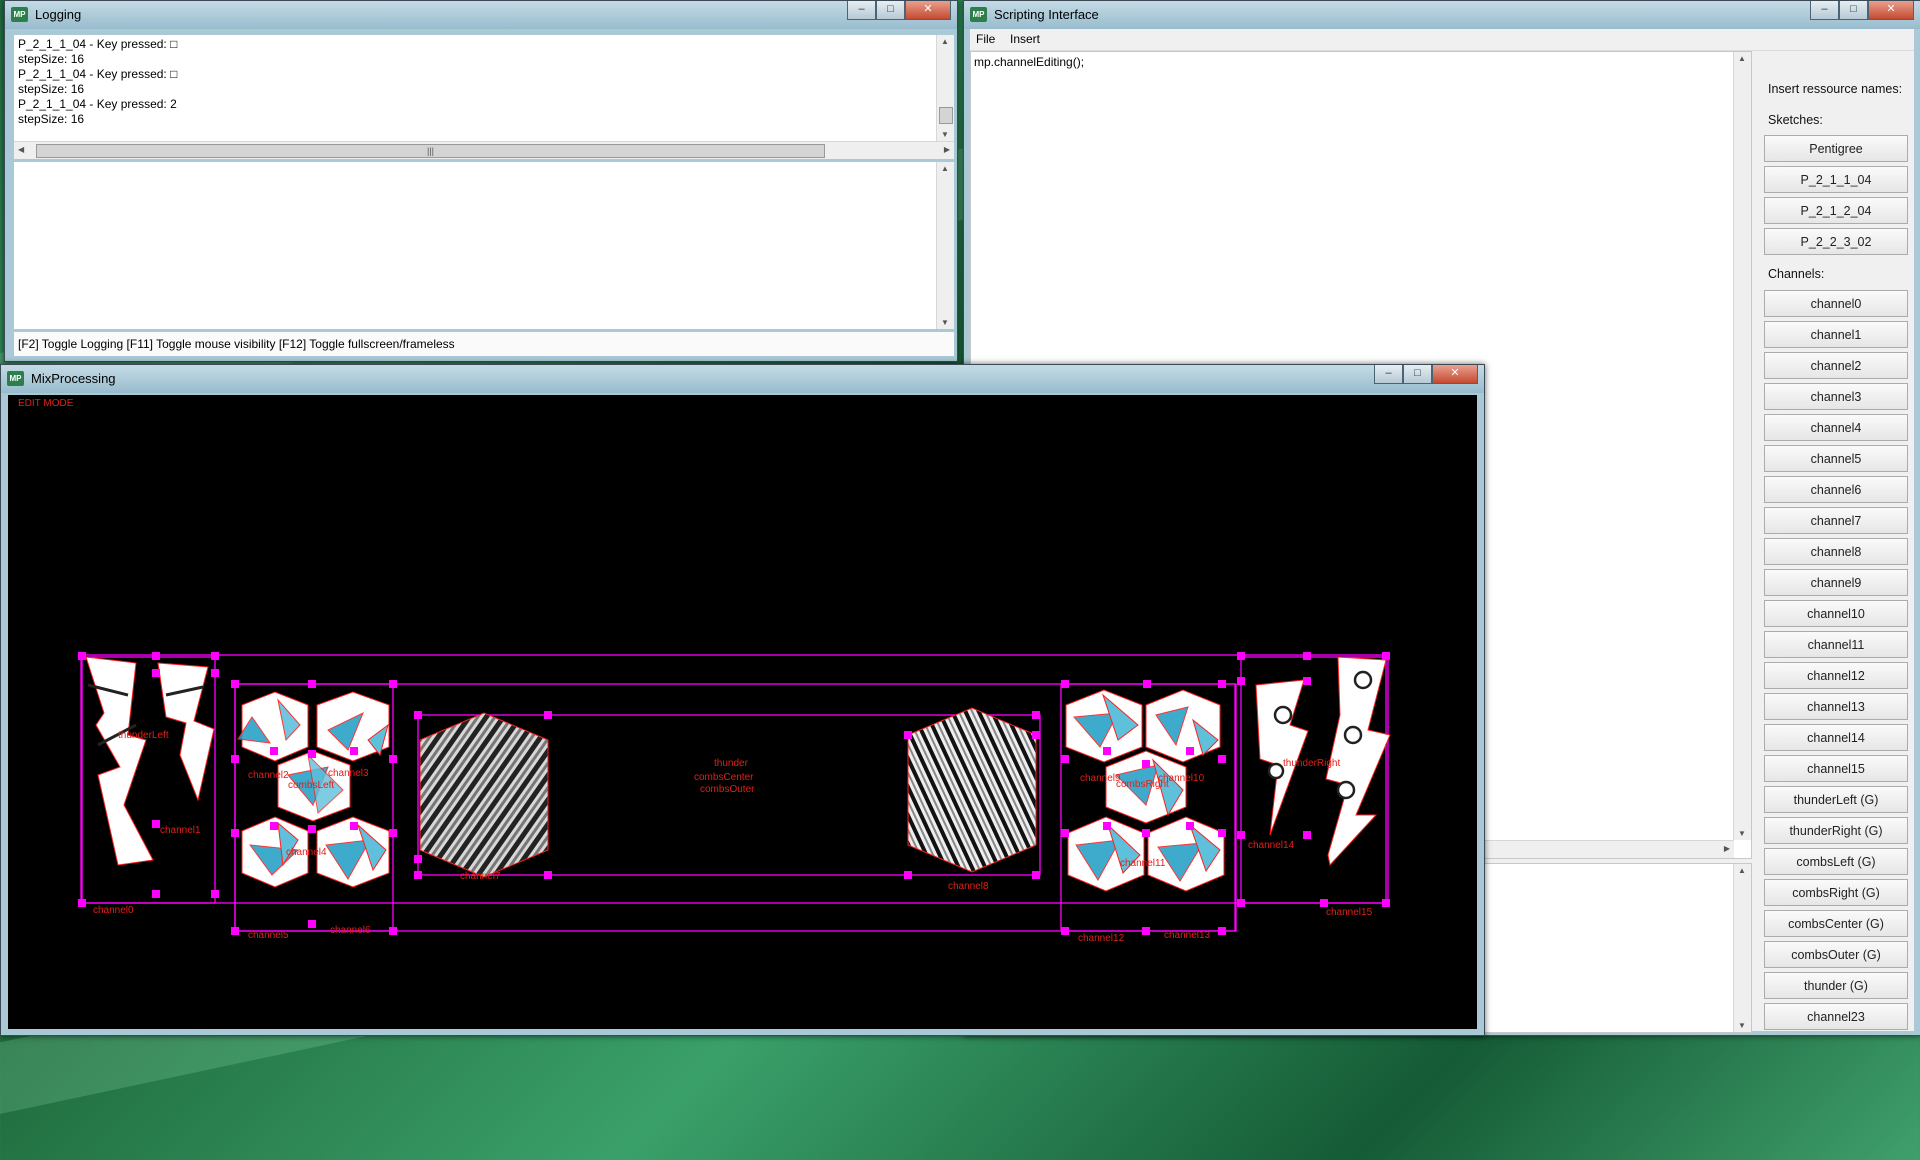  Describe the element at coordinates (1836, 210) in the screenshot. I see `sketch-button: P_2_1_2_04` at that location.